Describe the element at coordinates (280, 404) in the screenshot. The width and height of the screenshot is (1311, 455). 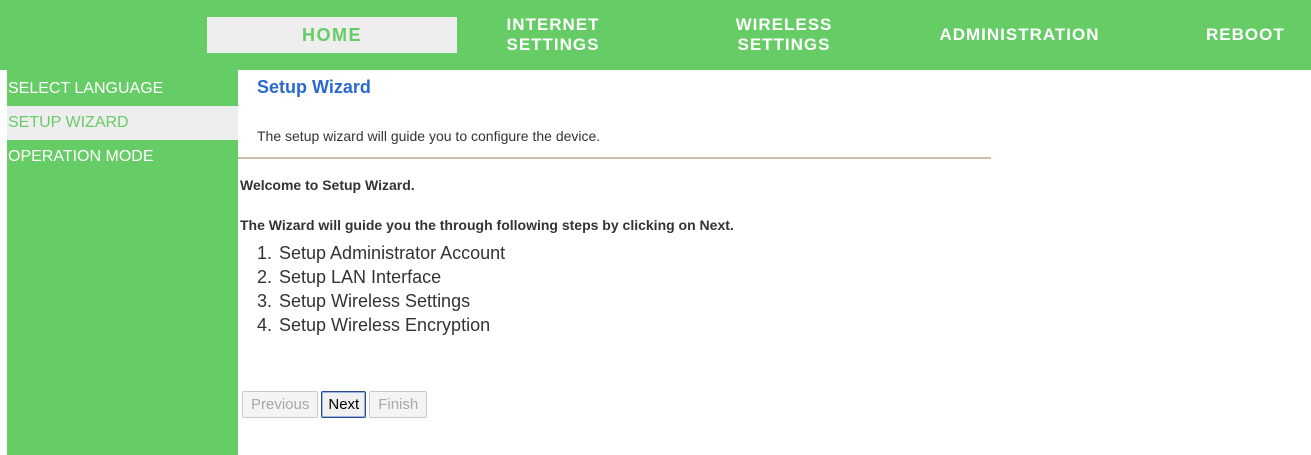
I see `previous-button: Previous` at that location.